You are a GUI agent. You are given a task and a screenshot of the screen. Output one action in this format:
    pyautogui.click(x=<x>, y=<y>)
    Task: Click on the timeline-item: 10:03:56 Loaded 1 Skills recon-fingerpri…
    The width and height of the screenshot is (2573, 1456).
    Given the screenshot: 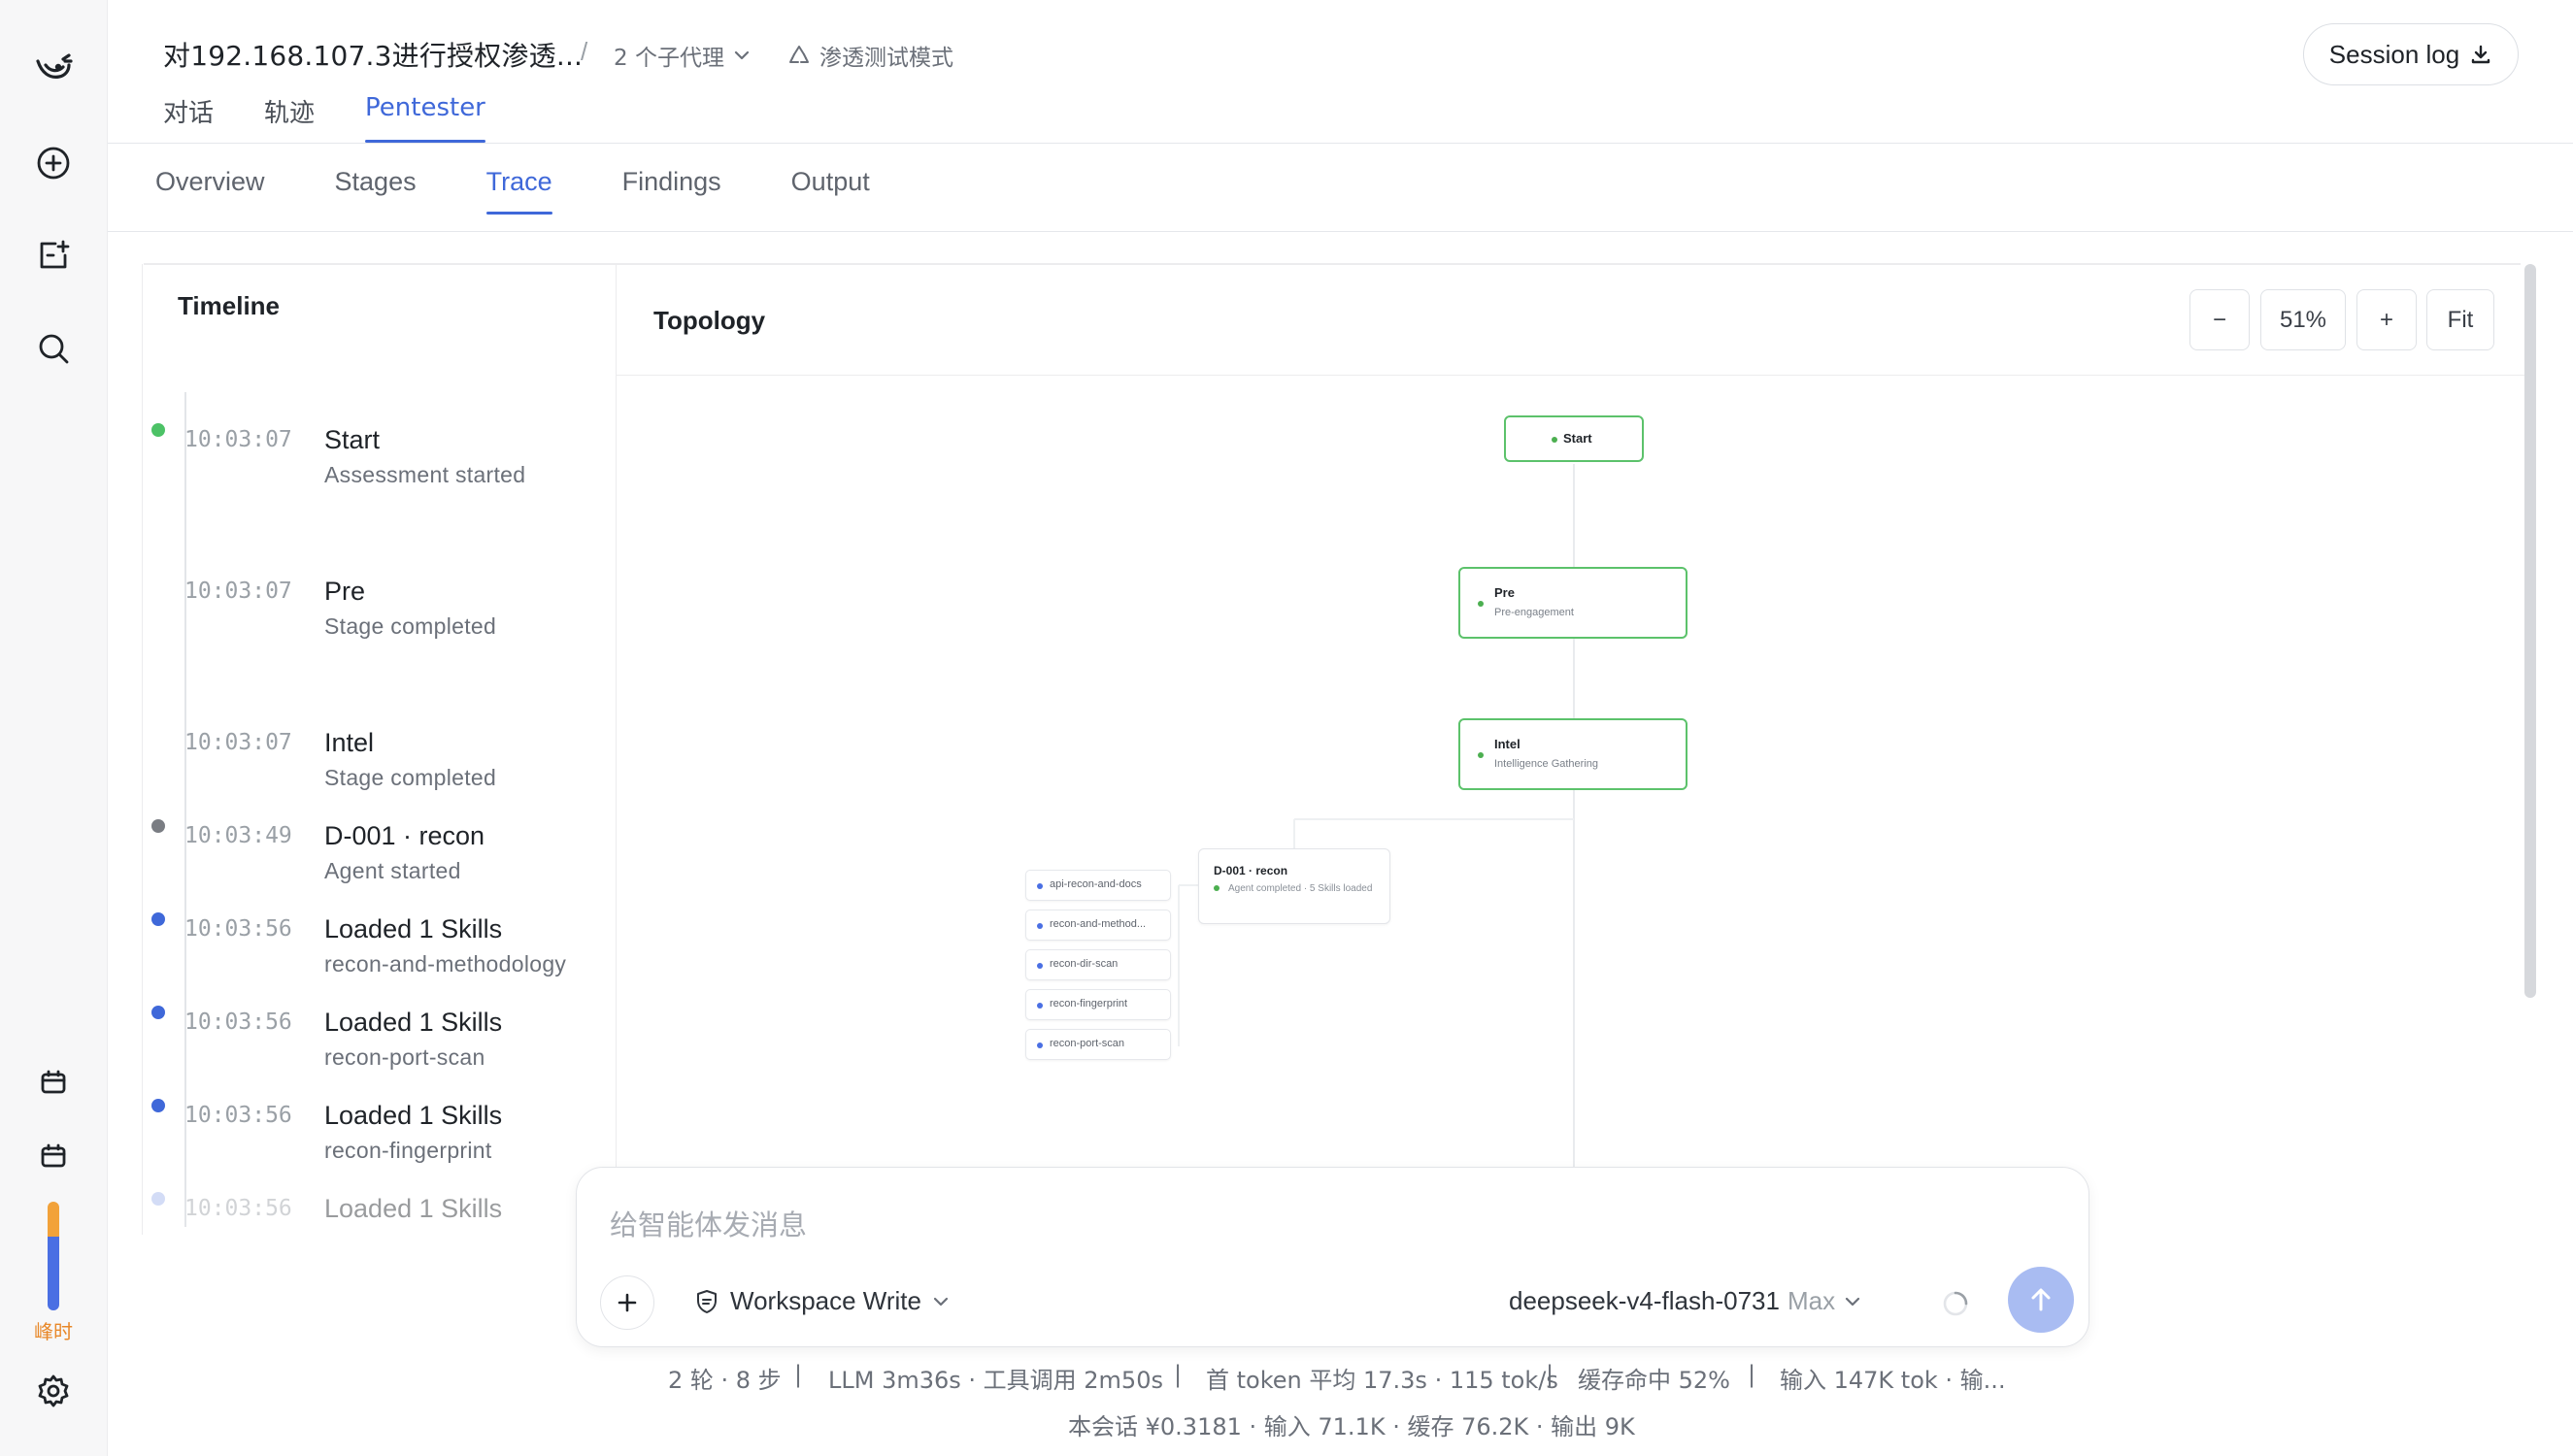 What is the action you would take?
    pyautogui.click(x=379, y=1137)
    